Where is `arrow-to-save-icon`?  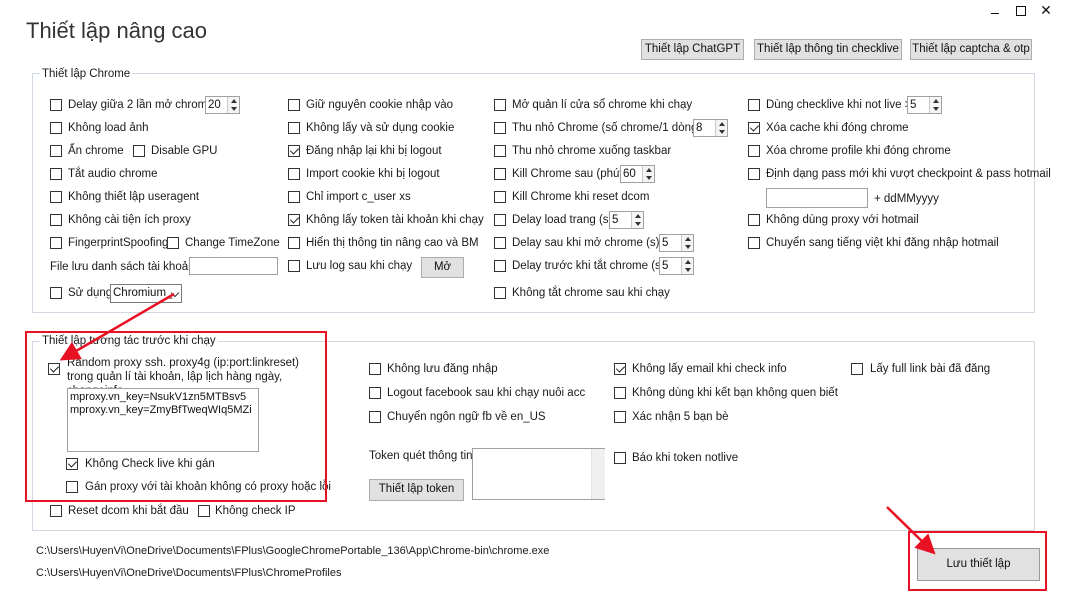
arrow-to-save-icon is located at coordinates (911, 530).